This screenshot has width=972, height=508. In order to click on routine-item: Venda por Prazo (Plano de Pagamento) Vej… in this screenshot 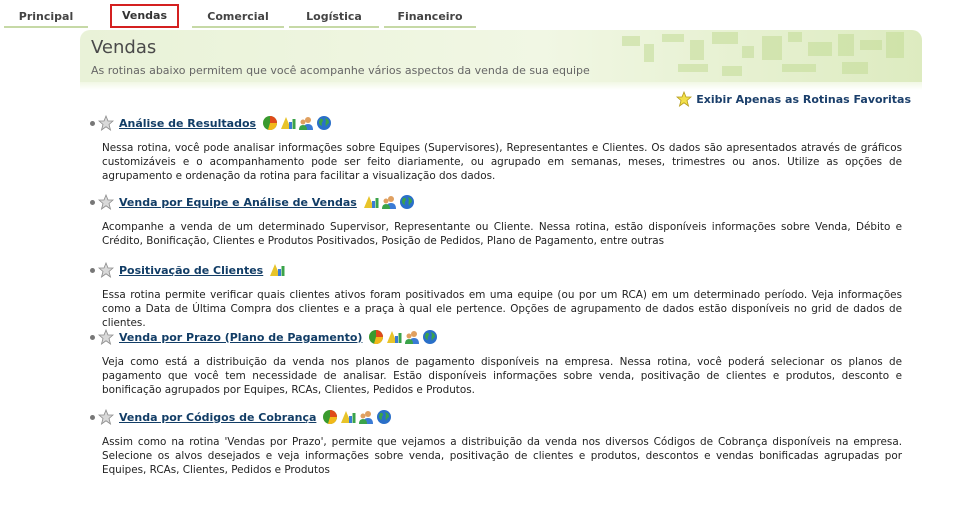, I will do `click(497, 362)`.